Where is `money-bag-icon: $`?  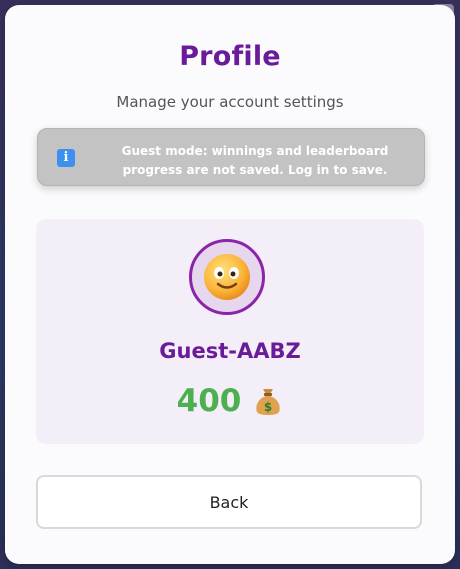 money-bag-icon: $ is located at coordinates (268, 402).